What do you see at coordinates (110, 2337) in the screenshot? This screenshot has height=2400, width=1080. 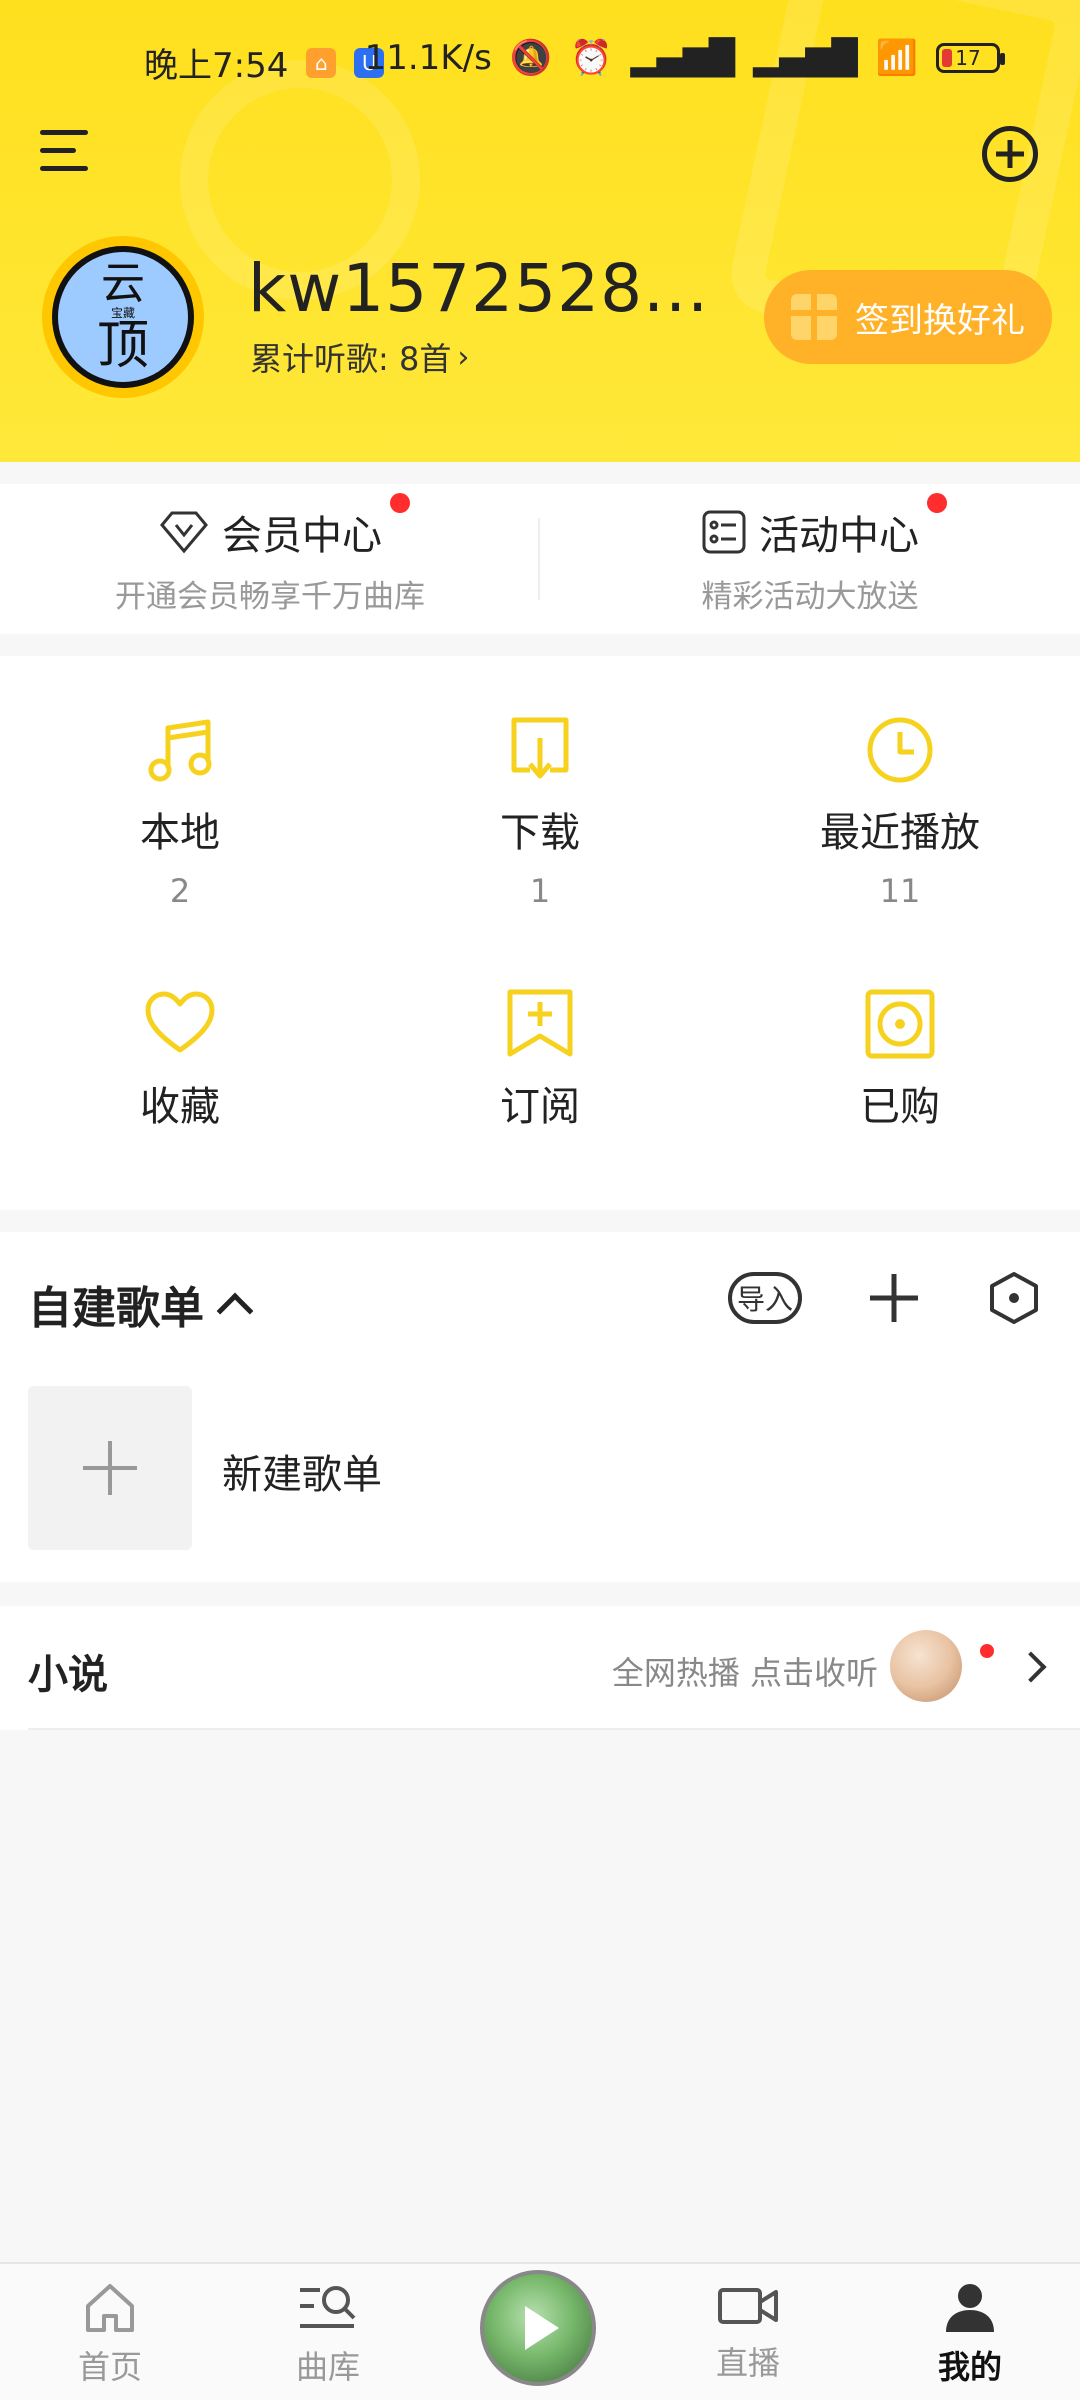 I see `tab-home: 首页` at bounding box center [110, 2337].